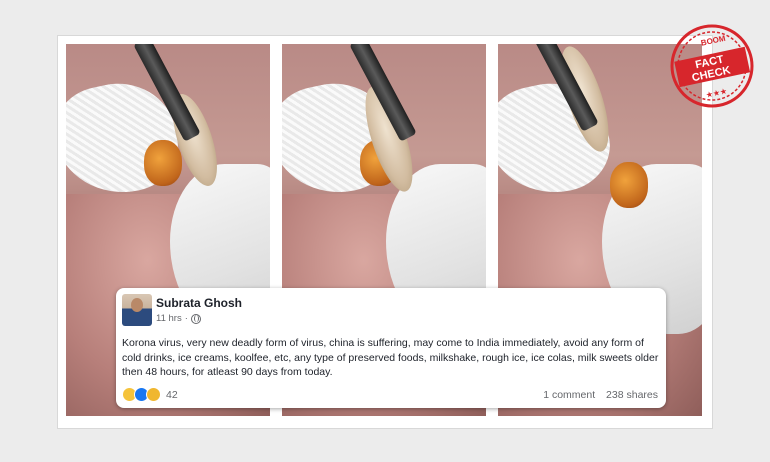 Image resolution: width=770 pixels, height=462 pixels. Describe the element at coordinates (169, 318) in the screenshot. I see `post-time: 11 hrs` at that location.